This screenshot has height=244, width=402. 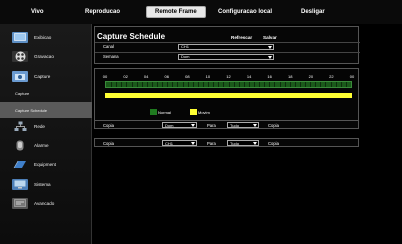 I want to click on copy-day-button: Copia, so click(x=273, y=125).